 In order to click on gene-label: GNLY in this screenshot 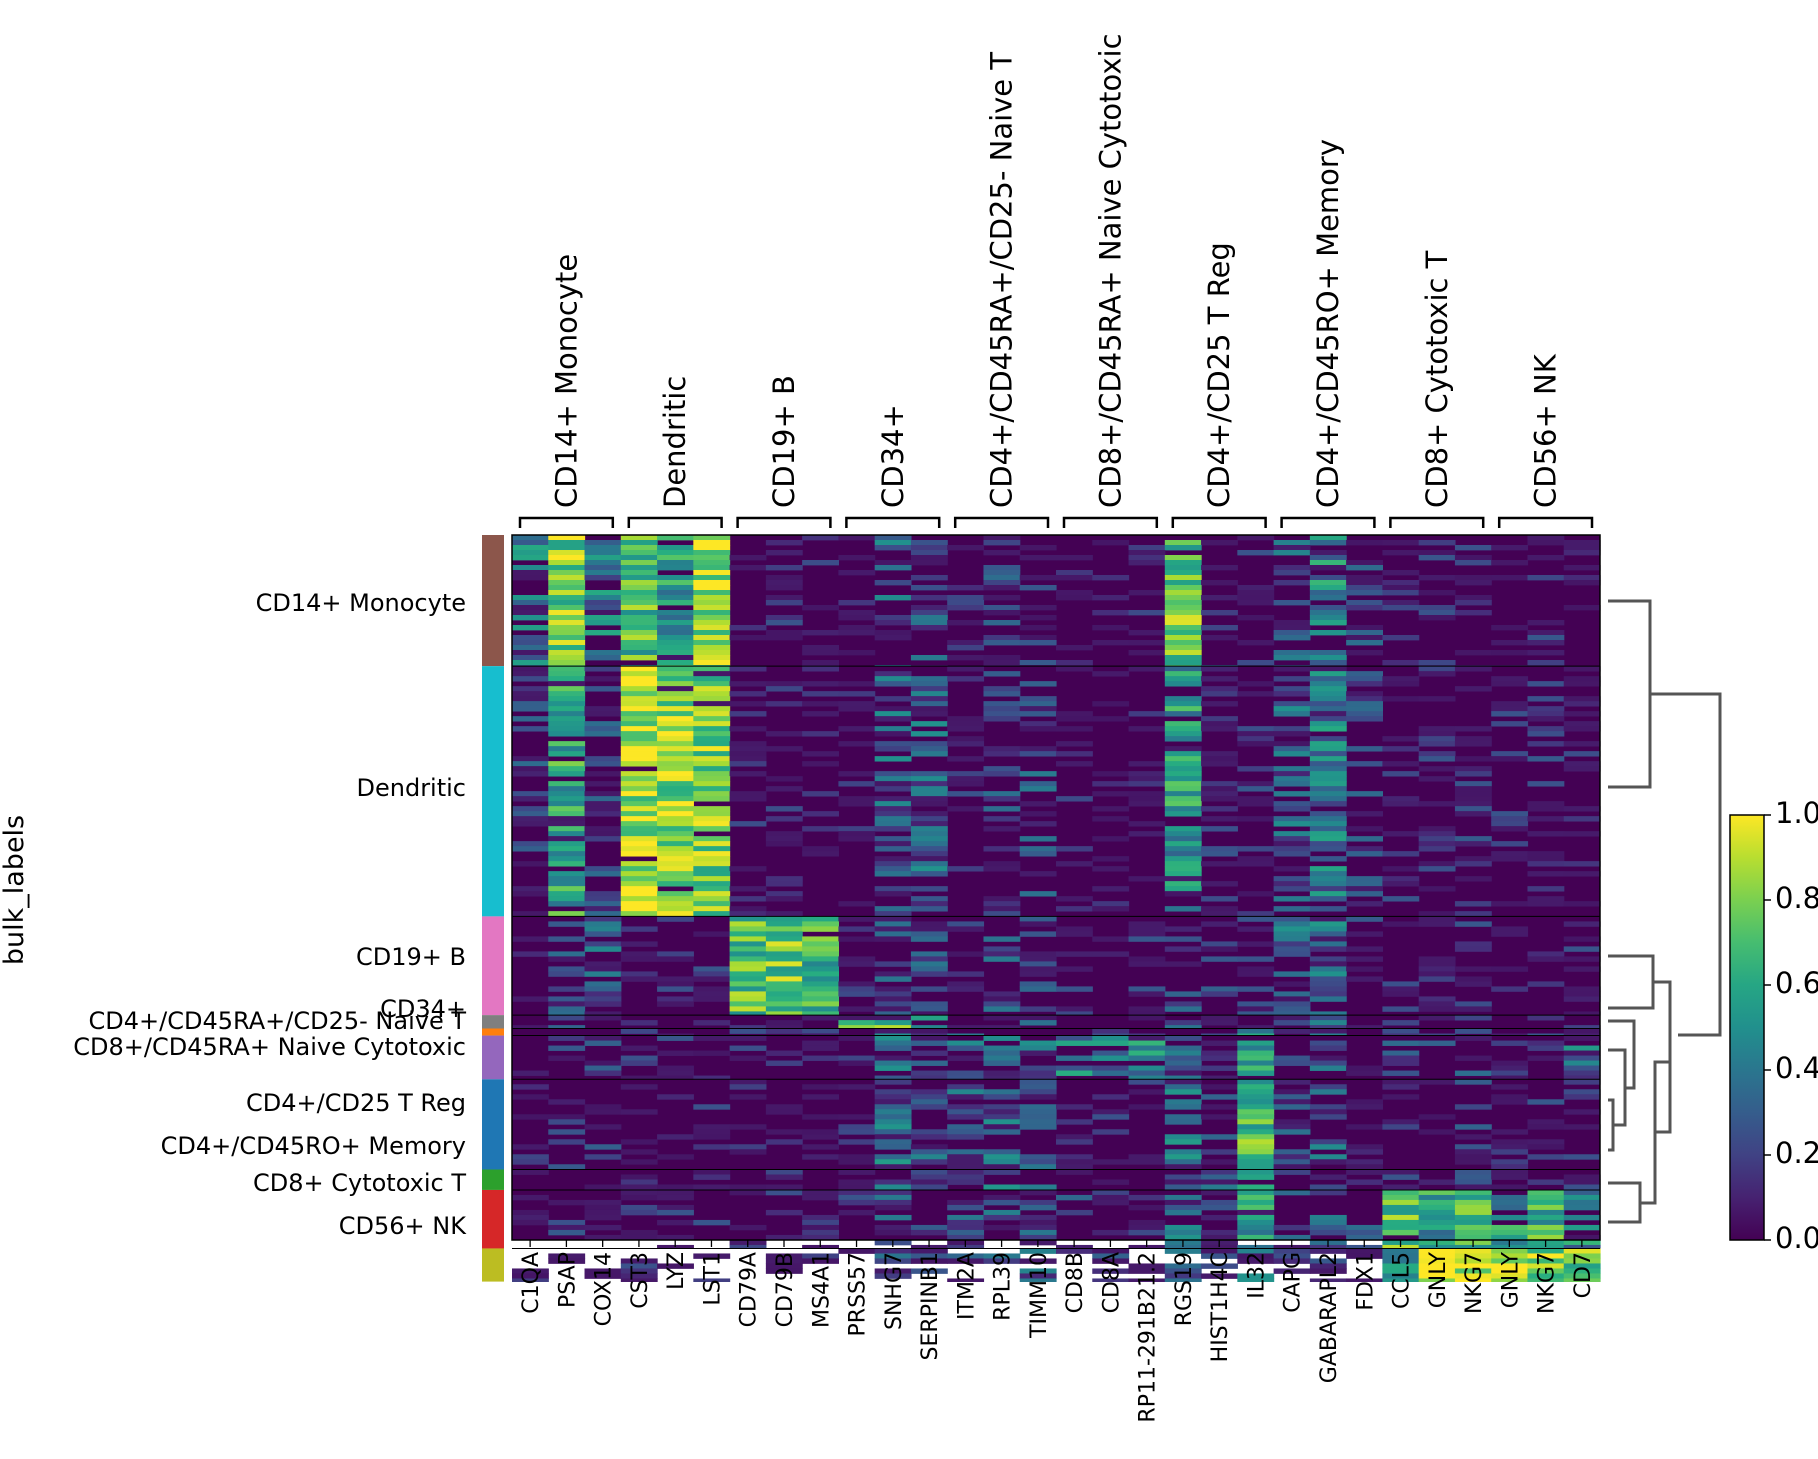, I will do `click(1510, 1279)`.